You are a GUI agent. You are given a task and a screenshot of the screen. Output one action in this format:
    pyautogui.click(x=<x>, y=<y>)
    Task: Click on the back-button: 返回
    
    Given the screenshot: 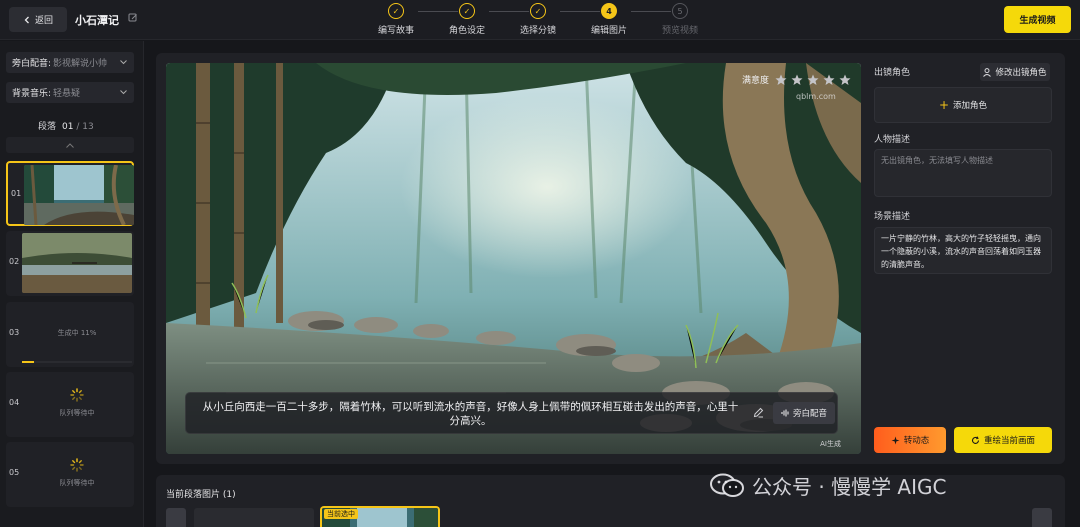 What is the action you would take?
    pyautogui.click(x=38, y=19)
    